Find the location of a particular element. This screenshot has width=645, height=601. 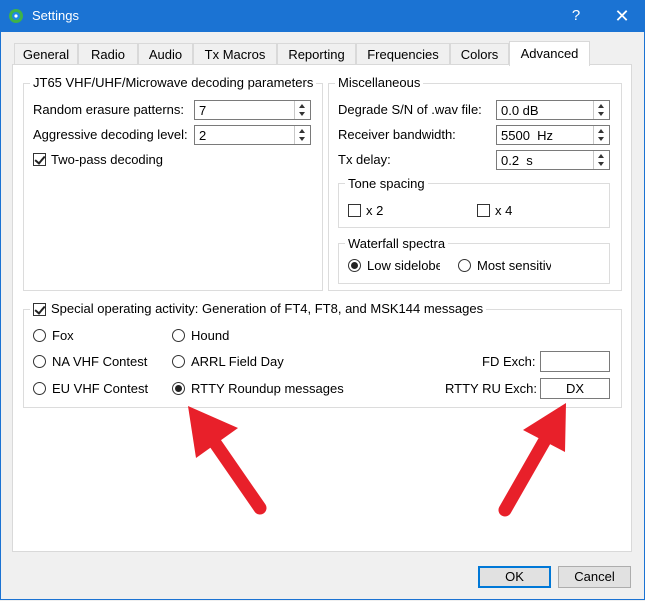

arrow-icon-left is located at coordinates (227, 460).